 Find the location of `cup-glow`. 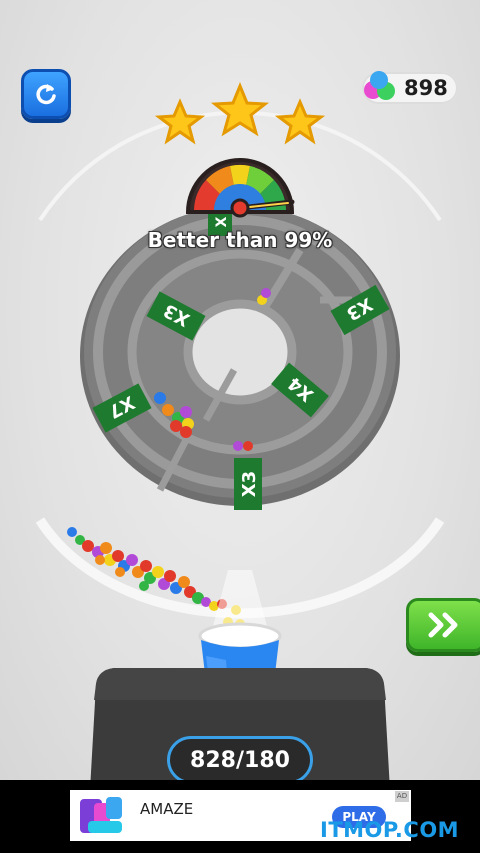

cup-glow is located at coordinates (240, 600).